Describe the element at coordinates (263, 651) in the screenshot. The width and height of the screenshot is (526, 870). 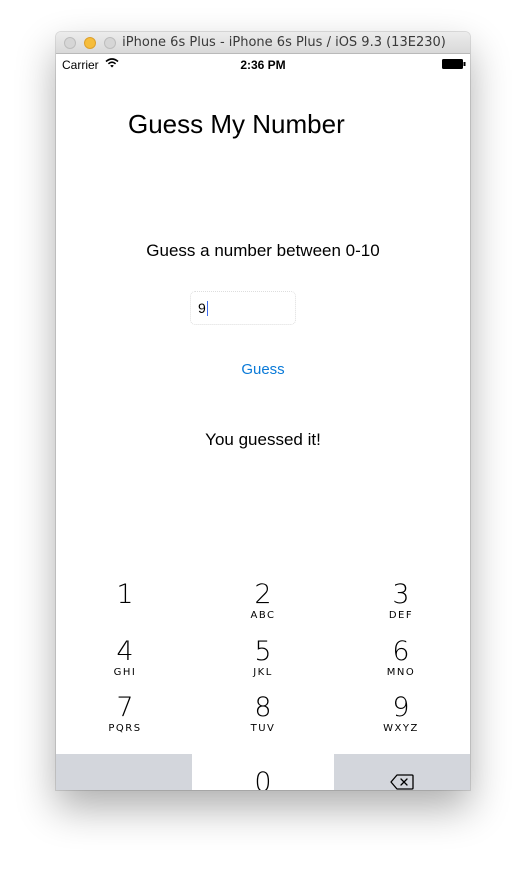
I see `key-digit: 5` at that location.